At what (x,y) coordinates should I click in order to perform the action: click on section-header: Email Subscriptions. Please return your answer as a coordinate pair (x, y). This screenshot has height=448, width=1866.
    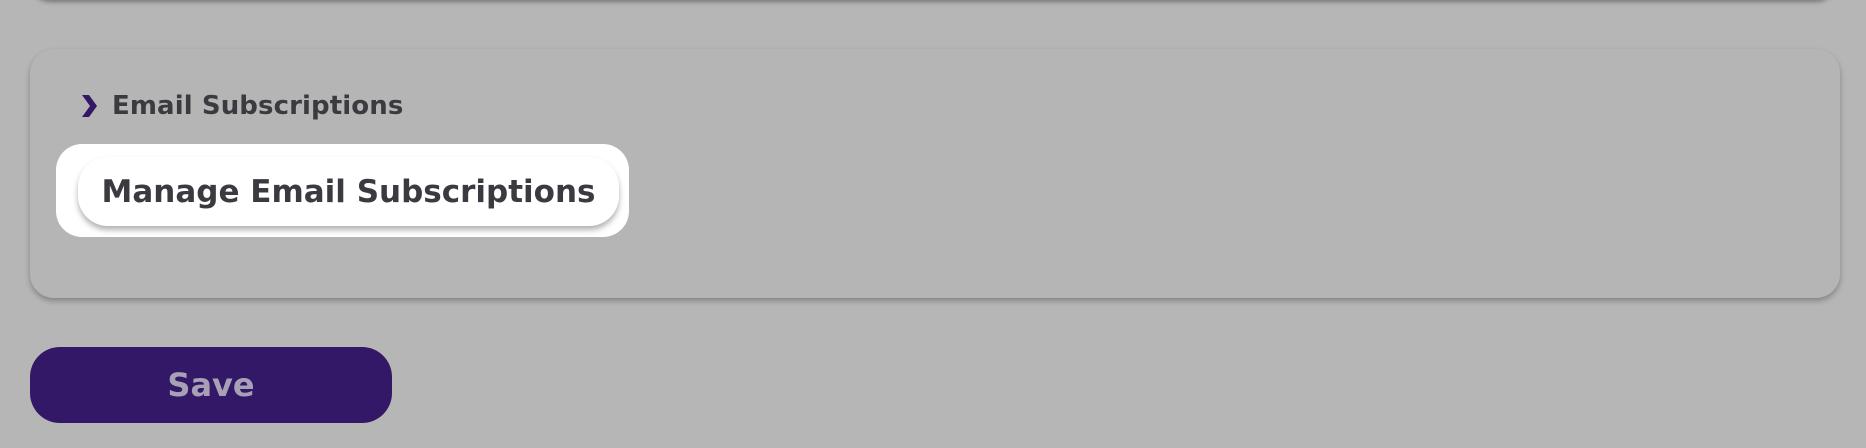
    Looking at the image, I should click on (241, 106).